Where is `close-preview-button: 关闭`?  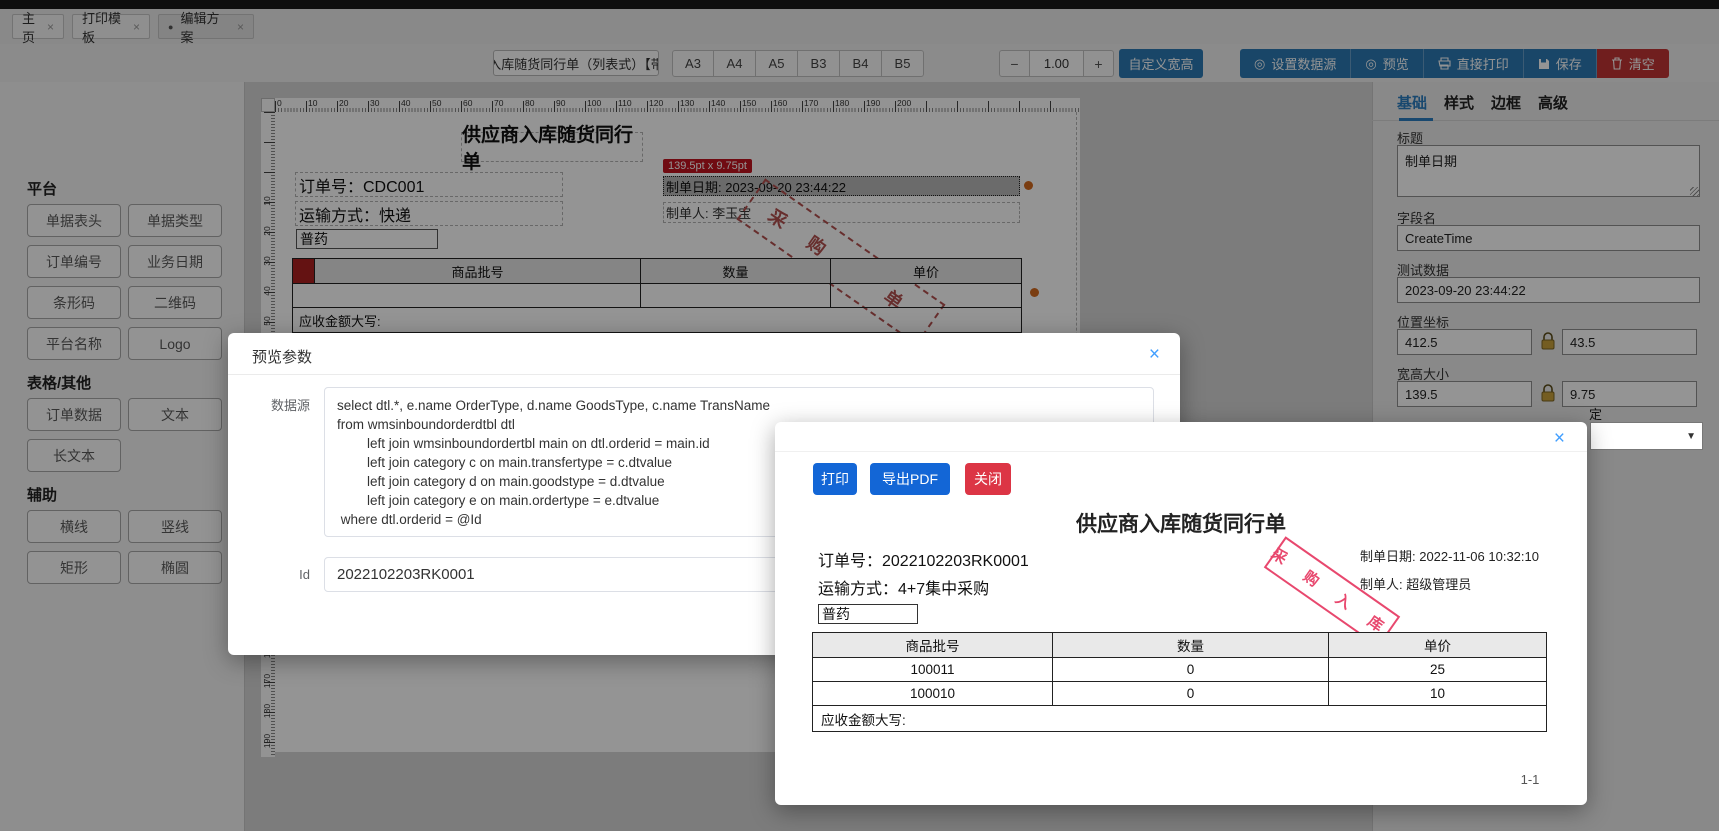 close-preview-button: 关闭 is located at coordinates (988, 479).